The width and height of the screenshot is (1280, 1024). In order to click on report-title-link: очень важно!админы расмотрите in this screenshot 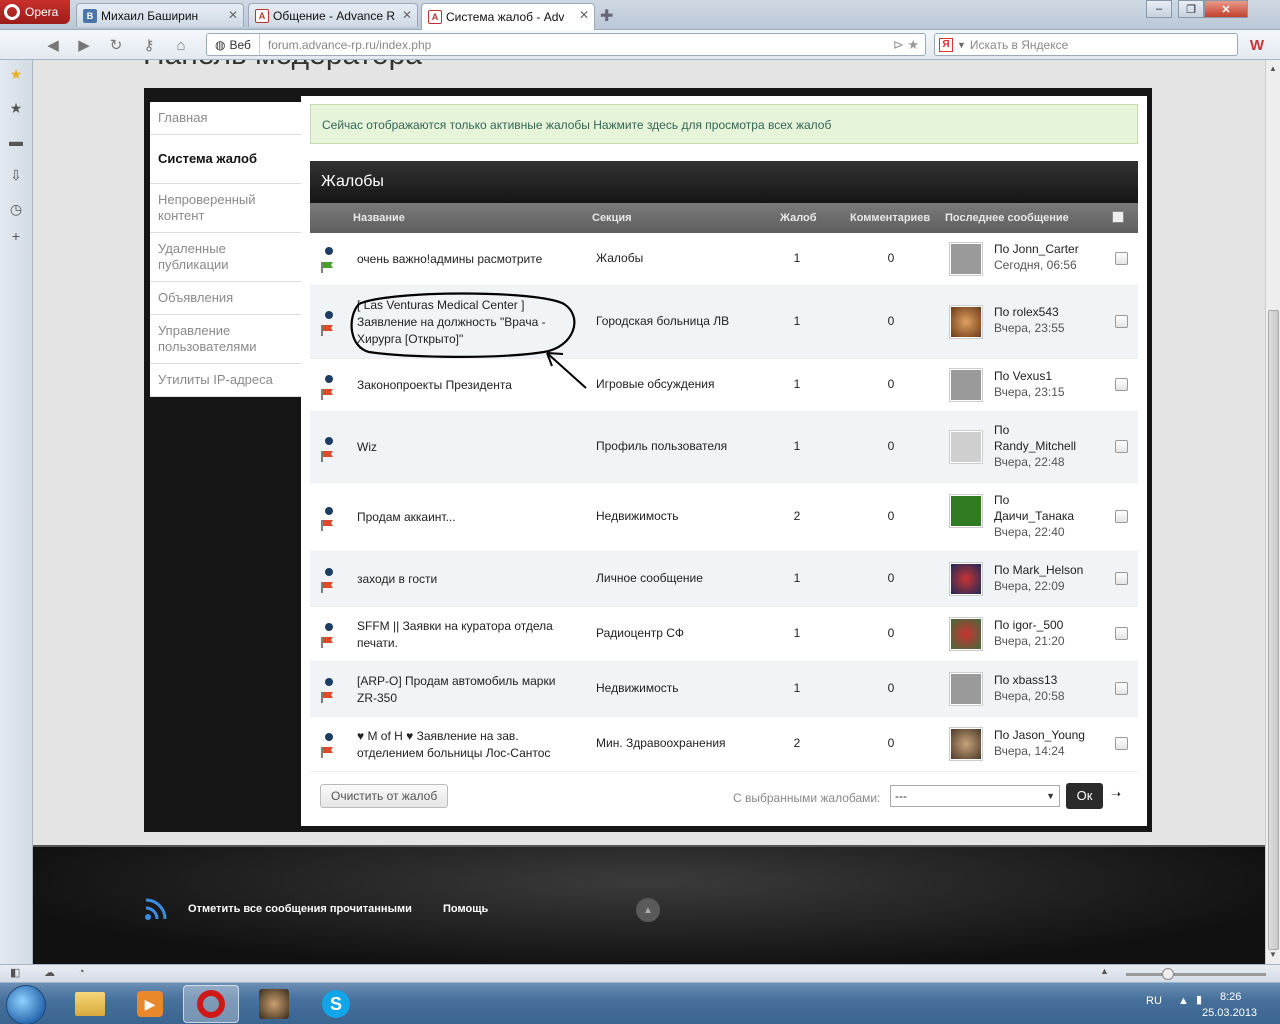, I will do `click(467, 259)`.